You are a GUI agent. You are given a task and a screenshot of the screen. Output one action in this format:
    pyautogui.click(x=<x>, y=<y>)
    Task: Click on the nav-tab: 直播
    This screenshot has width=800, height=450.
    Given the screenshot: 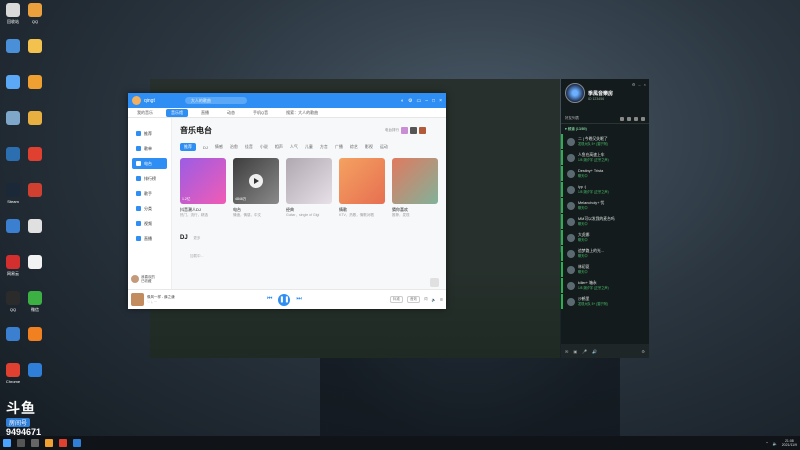 What is the action you would take?
    pyautogui.click(x=205, y=113)
    